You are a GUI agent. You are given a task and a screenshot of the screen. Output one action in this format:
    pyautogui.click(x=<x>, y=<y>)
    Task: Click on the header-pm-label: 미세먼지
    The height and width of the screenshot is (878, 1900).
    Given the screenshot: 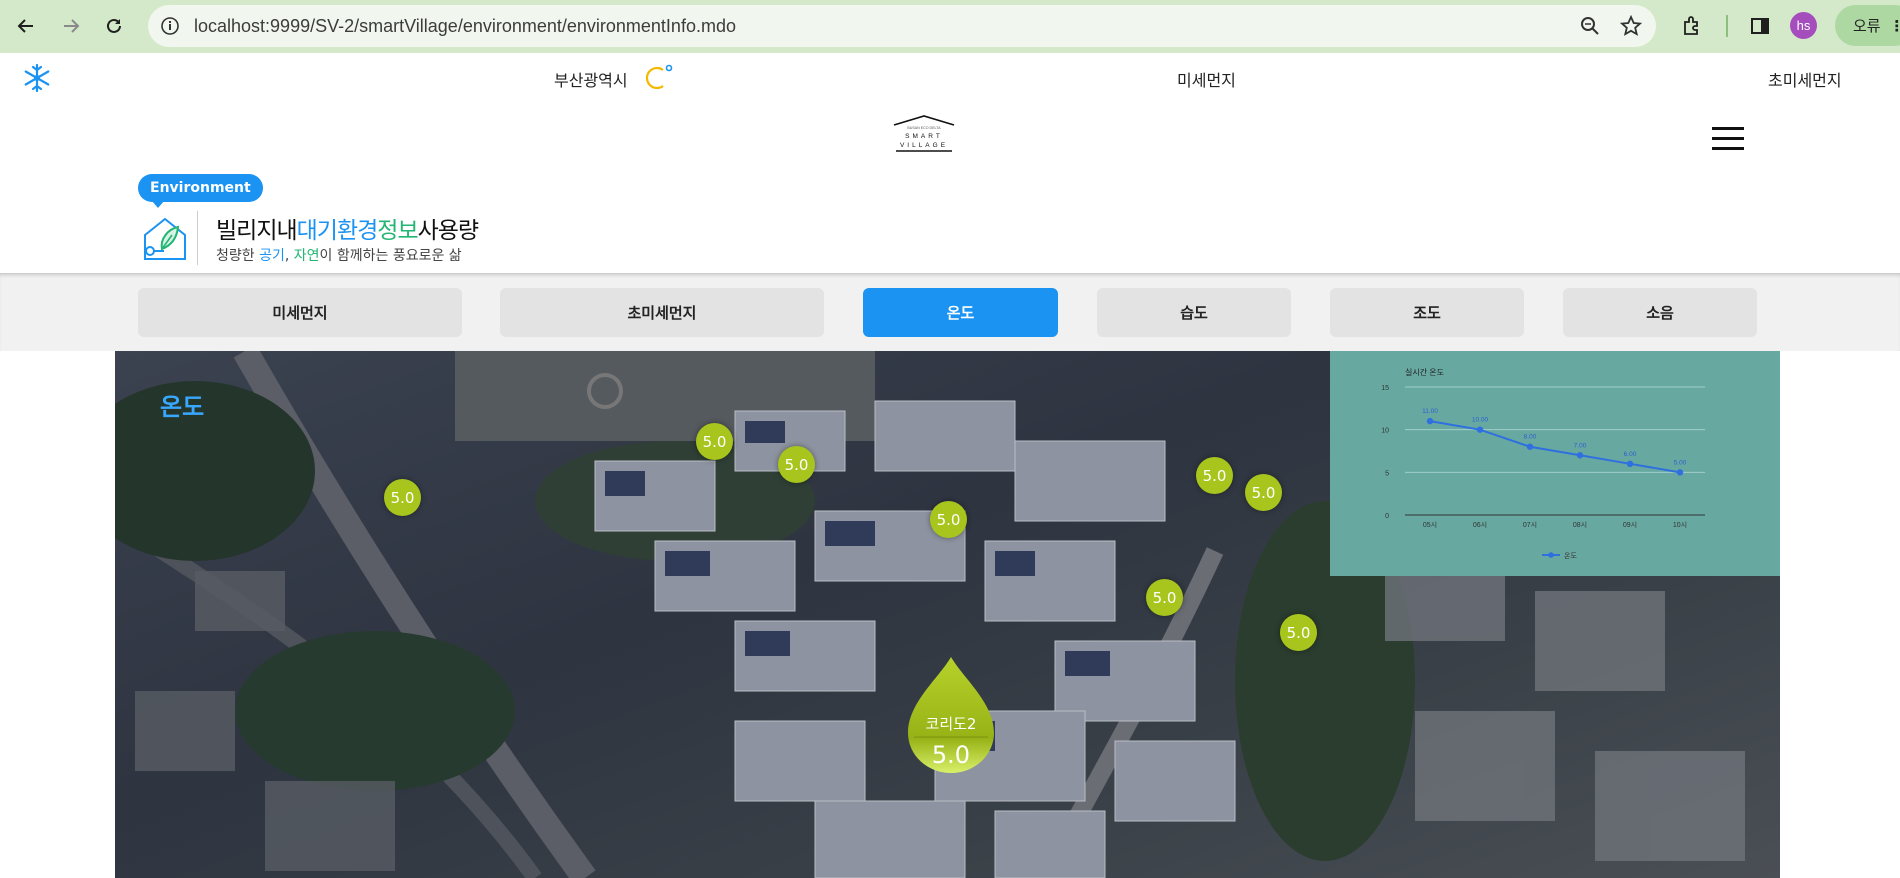 What is the action you would take?
    pyautogui.click(x=1206, y=80)
    